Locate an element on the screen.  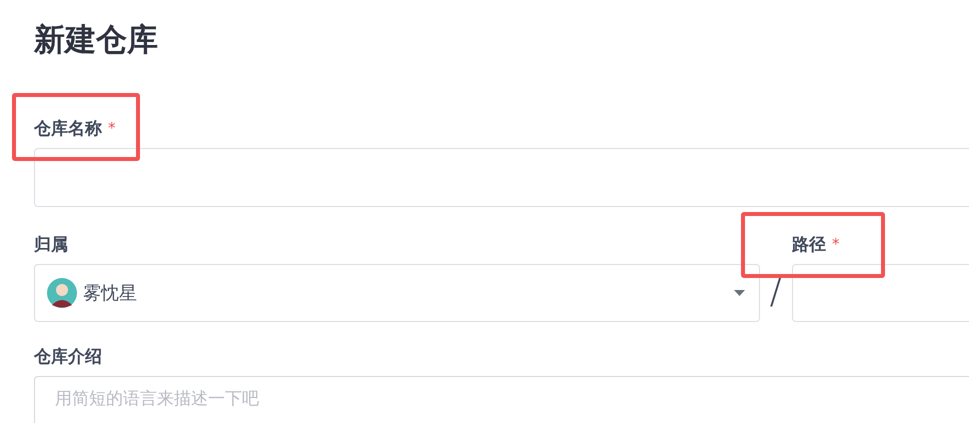
field-label: 路径 is located at coordinates (809, 245).